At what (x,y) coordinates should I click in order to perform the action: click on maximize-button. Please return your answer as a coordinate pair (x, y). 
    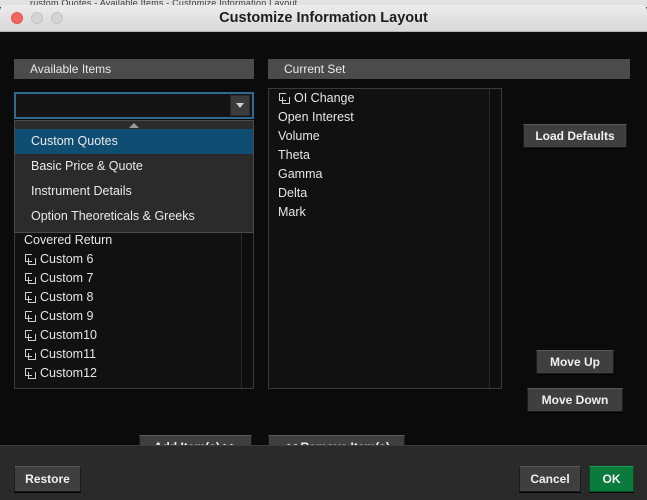
    Looking at the image, I should click on (57, 18).